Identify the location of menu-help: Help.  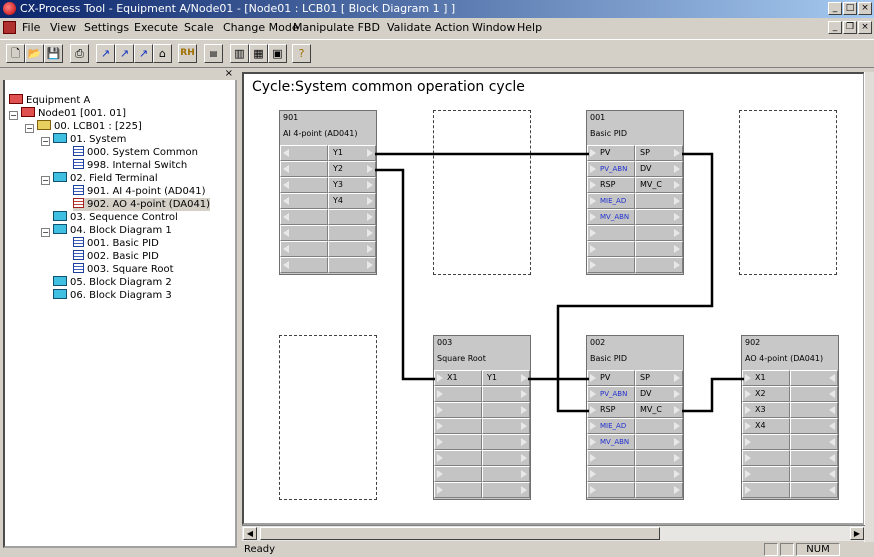
(529, 27).